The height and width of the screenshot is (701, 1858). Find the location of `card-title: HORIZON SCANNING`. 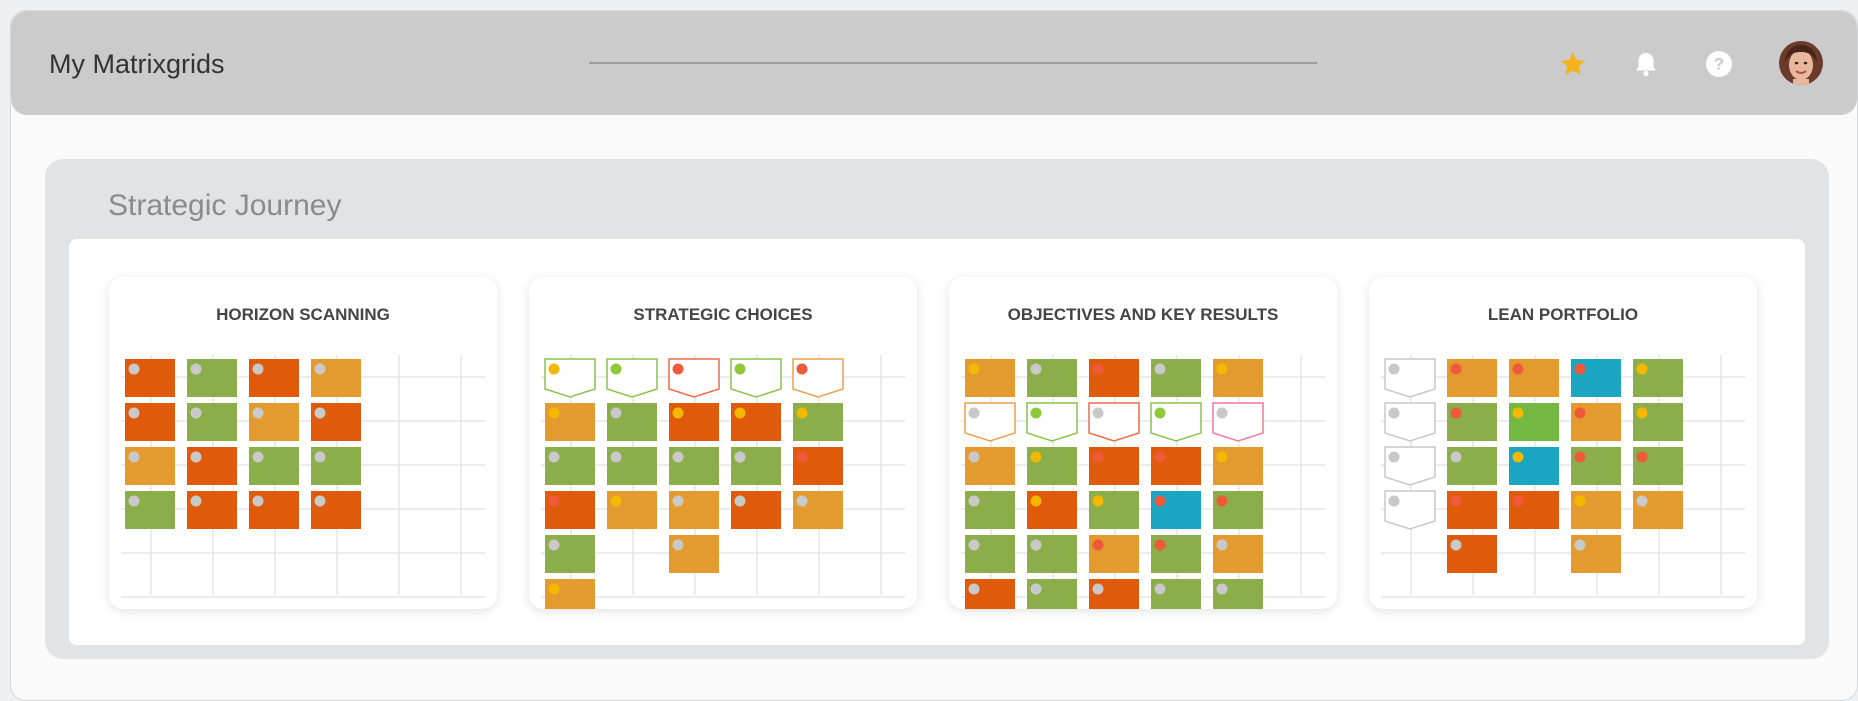

card-title: HORIZON SCANNING is located at coordinates (303, 314).